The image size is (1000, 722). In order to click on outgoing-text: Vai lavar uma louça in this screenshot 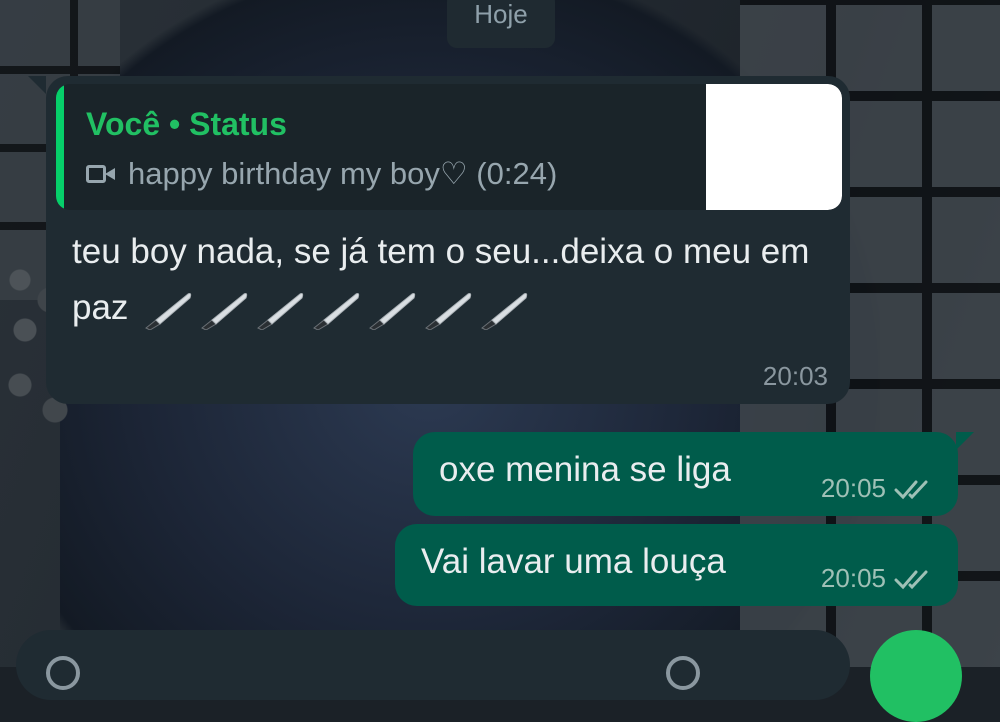, I will do `click(573, 561)`.